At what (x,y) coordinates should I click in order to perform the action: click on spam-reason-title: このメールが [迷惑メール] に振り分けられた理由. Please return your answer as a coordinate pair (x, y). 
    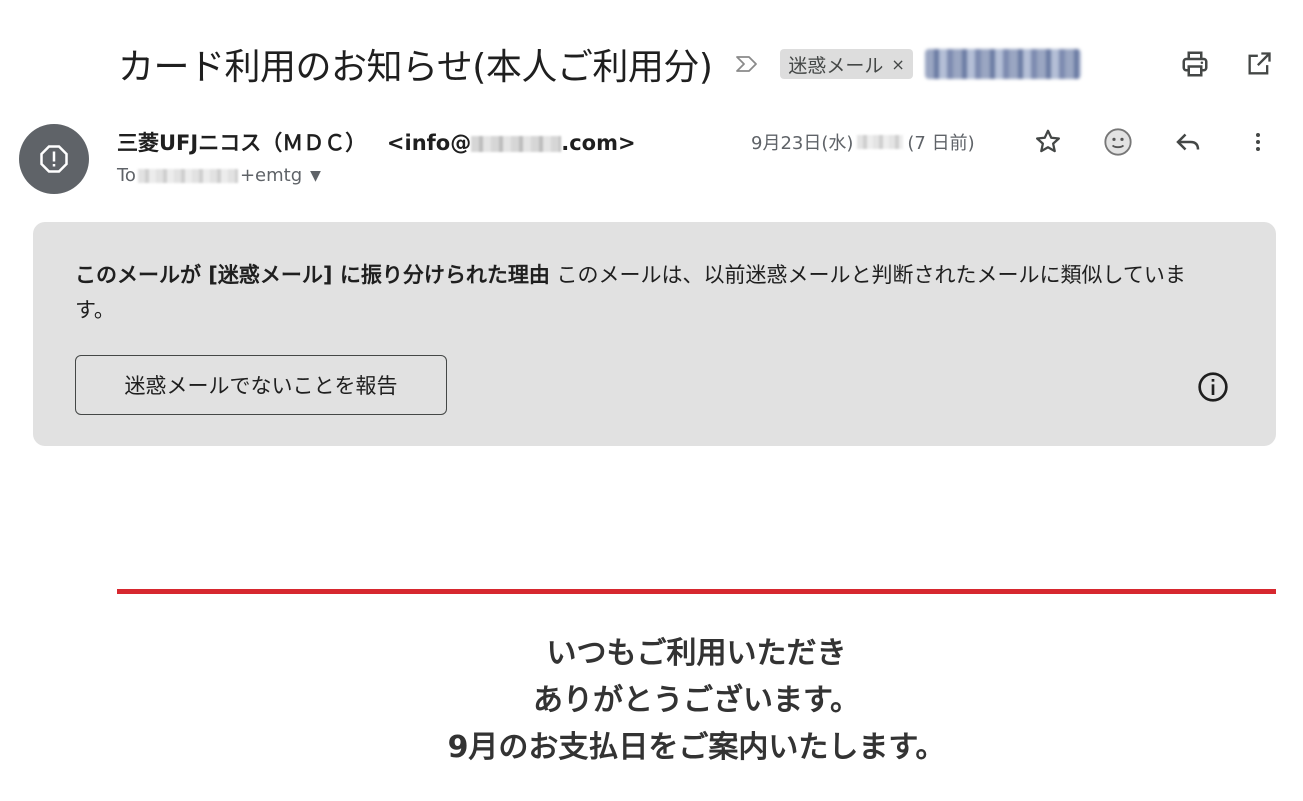
    Looking at the image, I should click on (312, 275).